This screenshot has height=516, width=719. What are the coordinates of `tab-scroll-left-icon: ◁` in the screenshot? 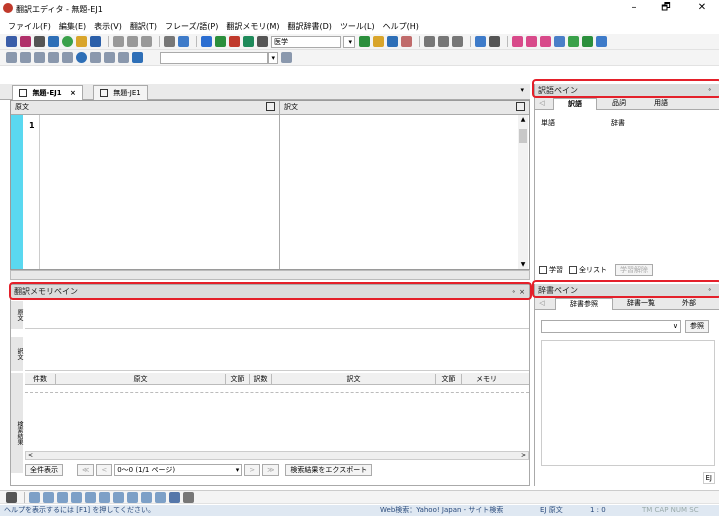 It's located at (542, 104).